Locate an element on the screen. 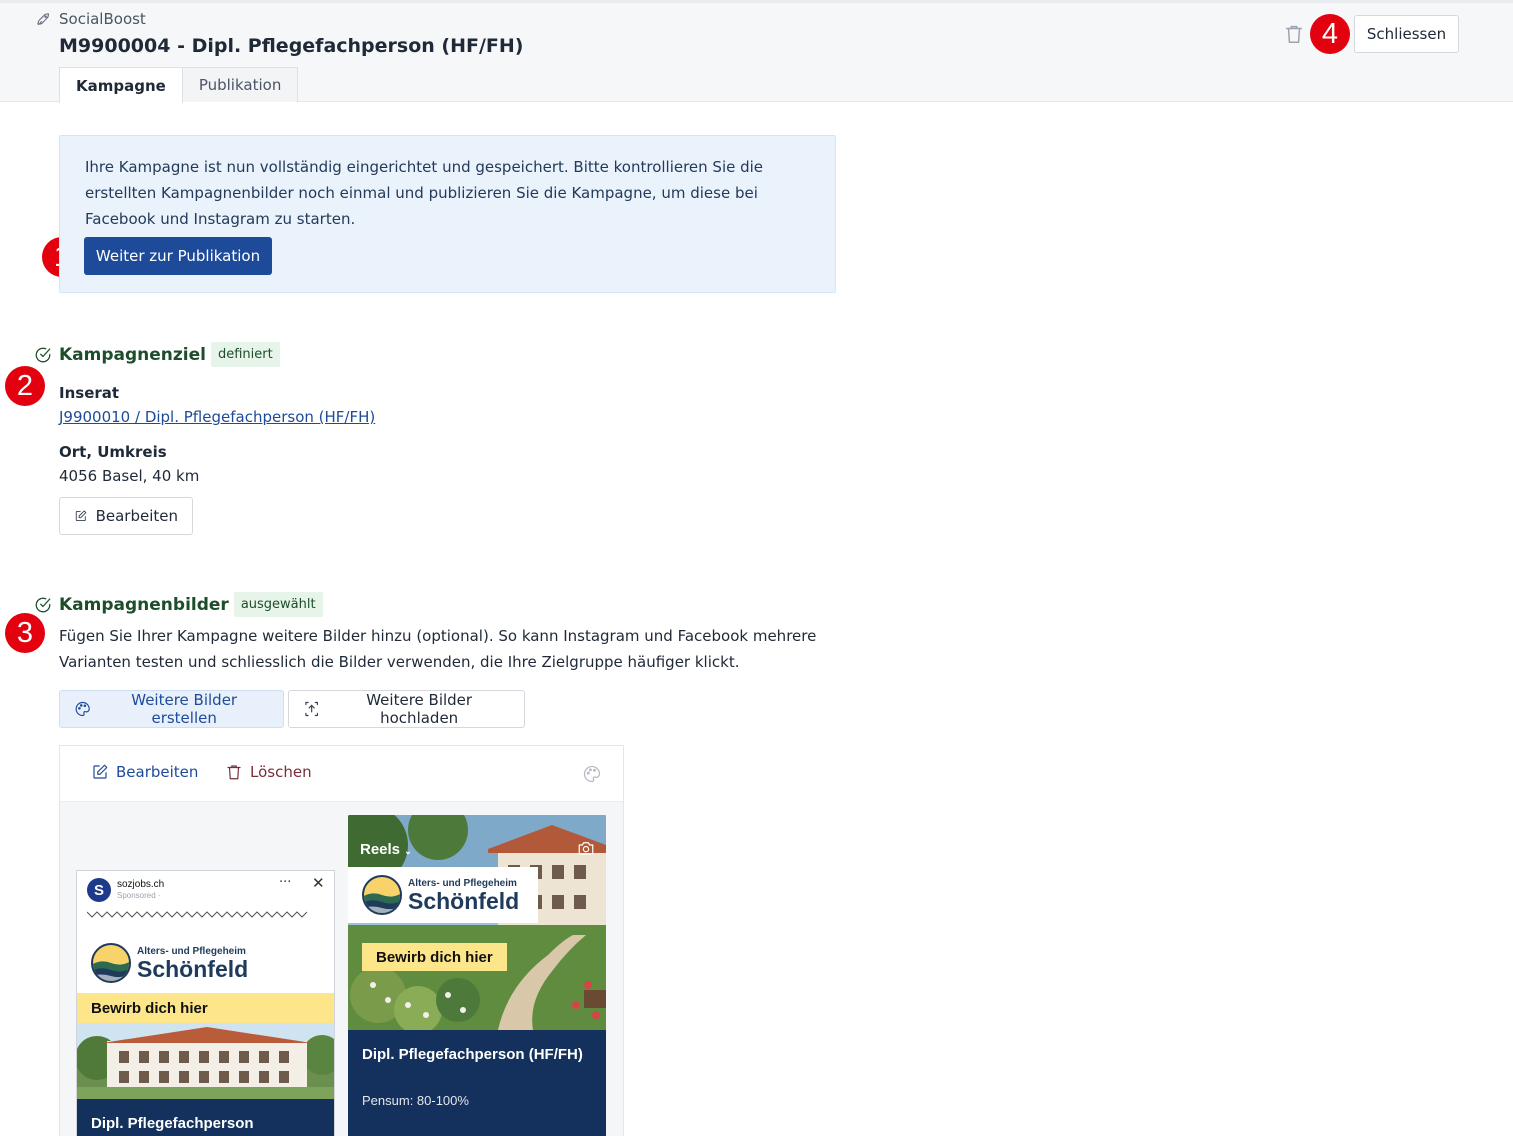 This screenshot has width=1513, height=1136. ad-pensum: Pensum: 80-100% is located at coordinates (415, 1100).